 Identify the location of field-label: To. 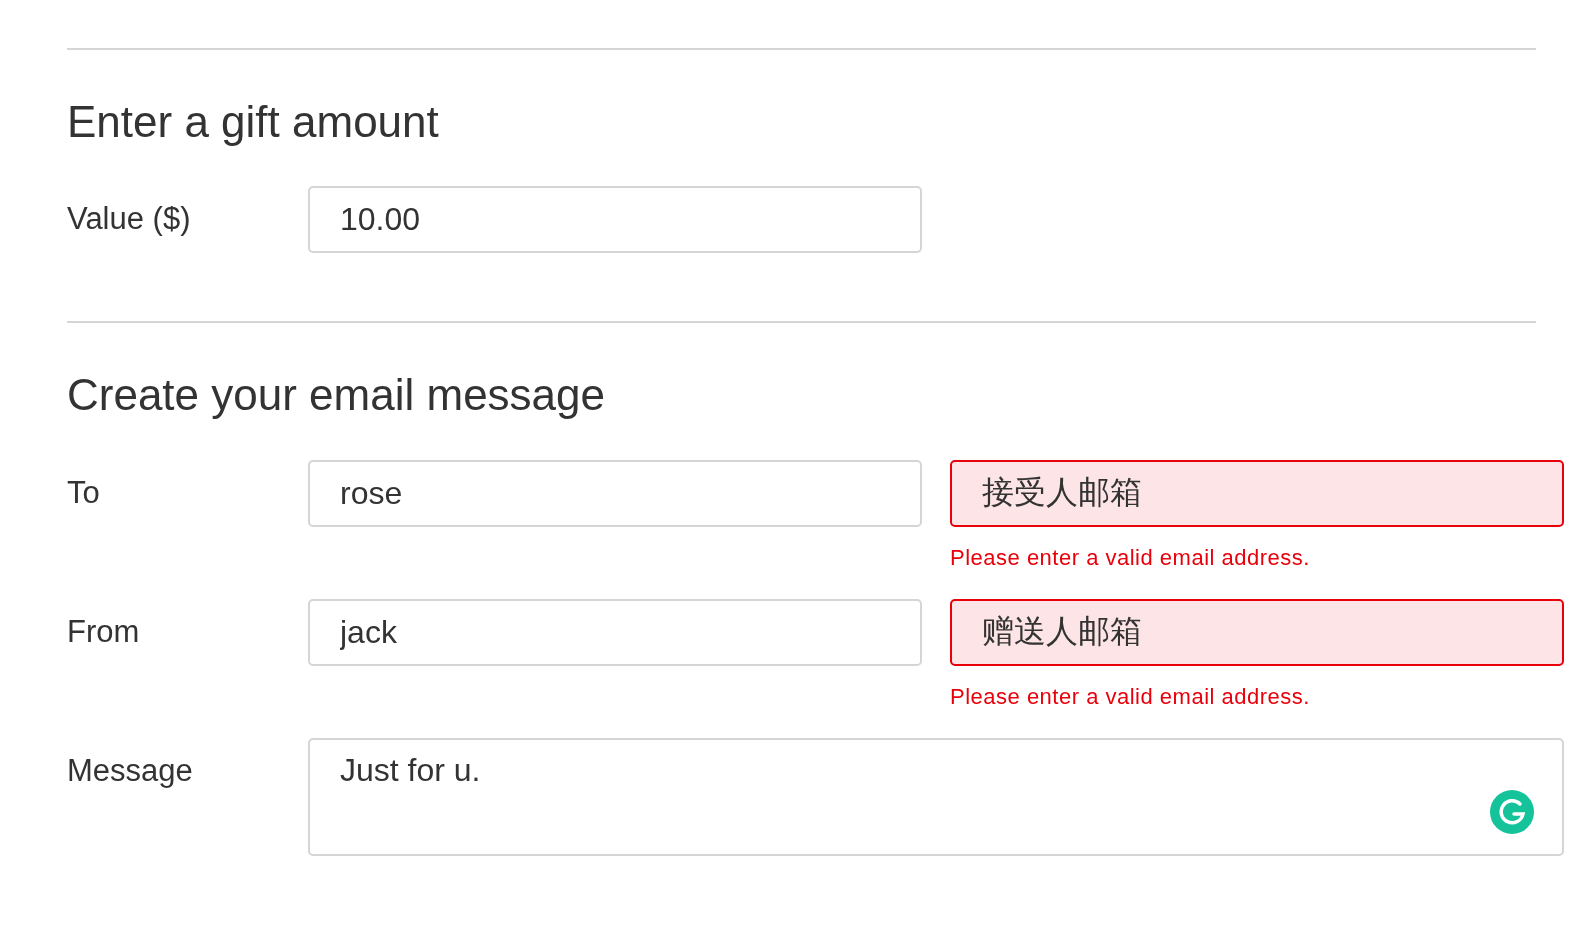
(84, 492).